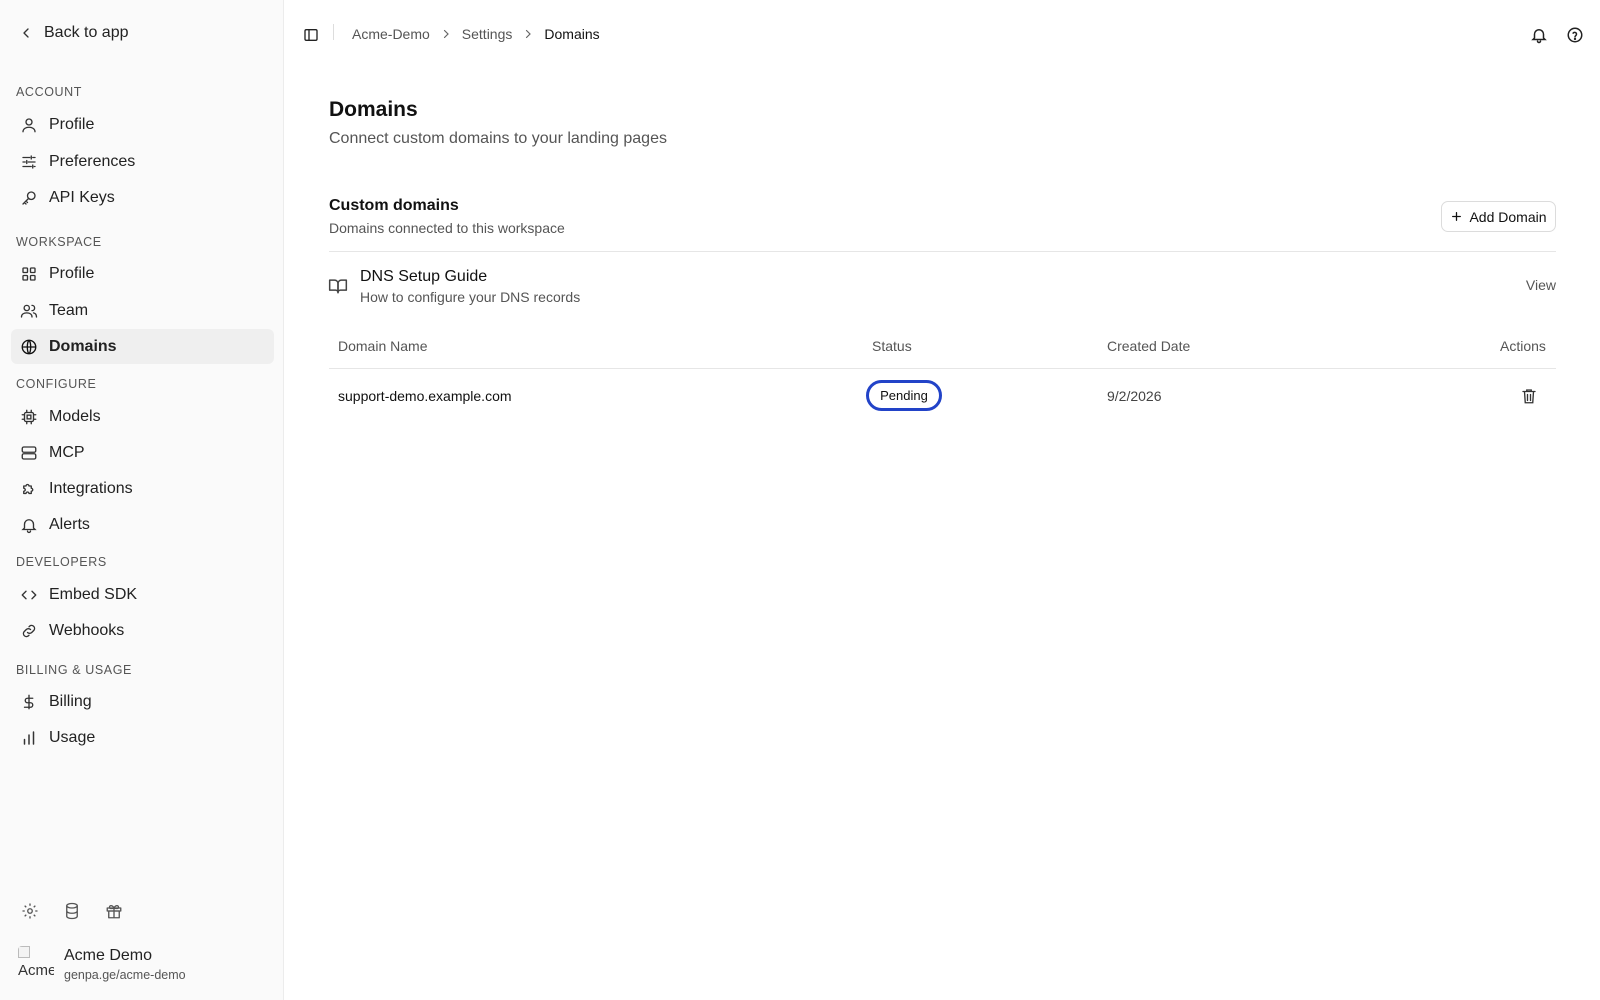 The height and width of the screenshot is (1000, 1600). I want to click on breadcrumb-item-current: Domains, so click(572, 34).